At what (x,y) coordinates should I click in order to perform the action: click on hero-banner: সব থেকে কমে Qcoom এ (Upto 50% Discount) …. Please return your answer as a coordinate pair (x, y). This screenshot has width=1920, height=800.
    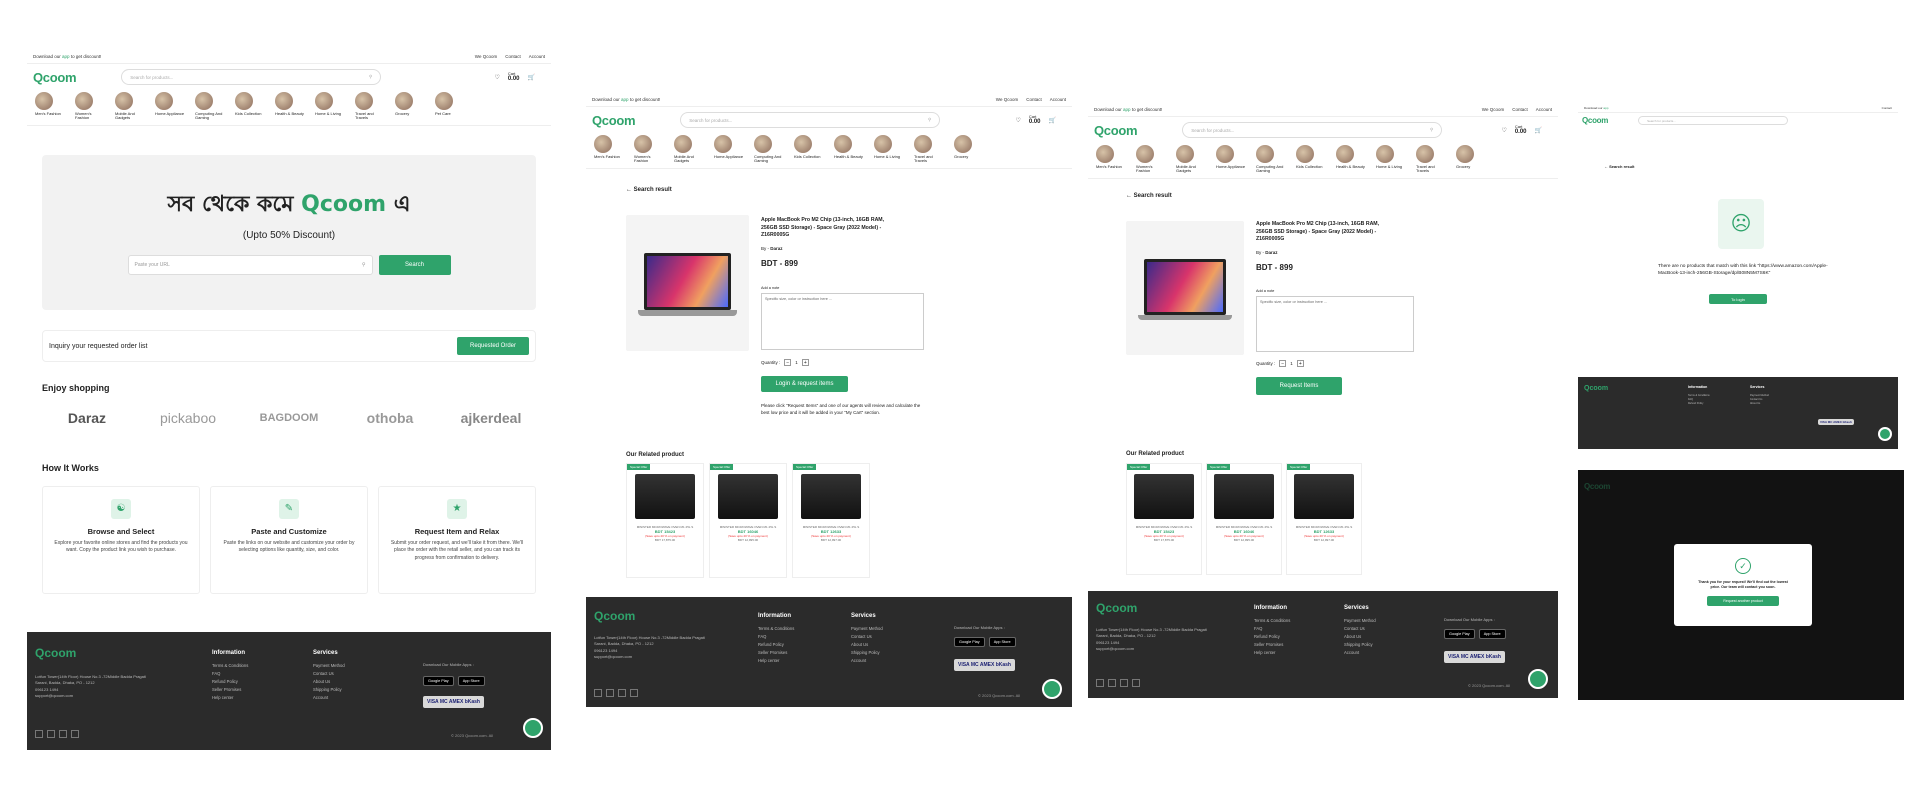
    Looking at the image, I should click on (289, 232).